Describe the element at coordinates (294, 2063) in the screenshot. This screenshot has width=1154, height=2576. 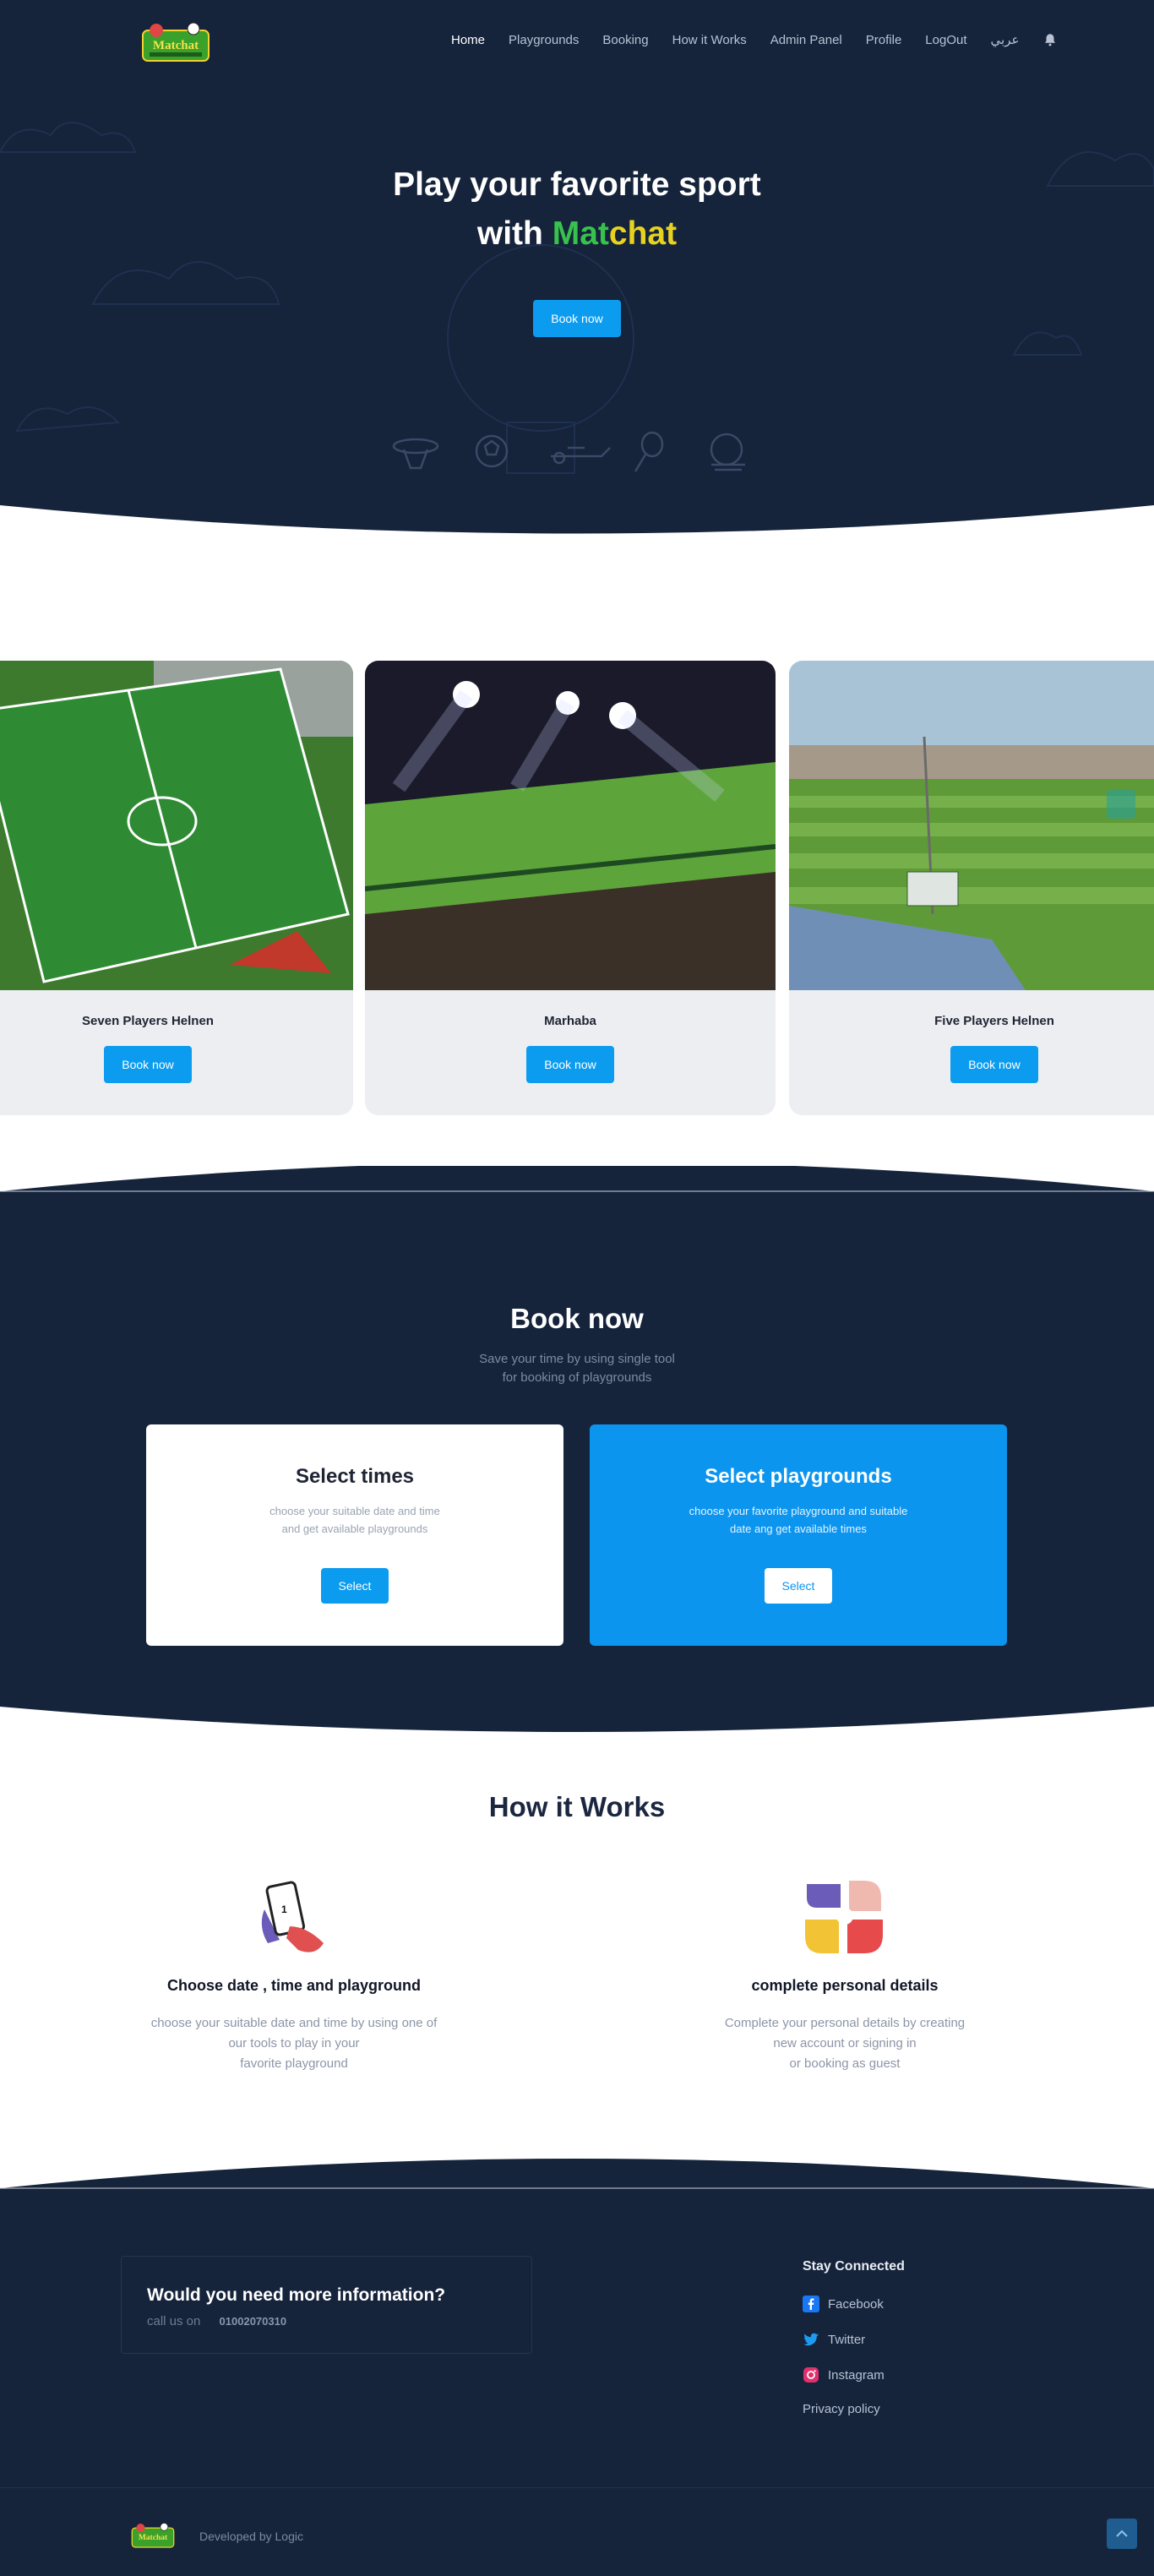
I see `step-desc-line3: favorite playground` at that location.